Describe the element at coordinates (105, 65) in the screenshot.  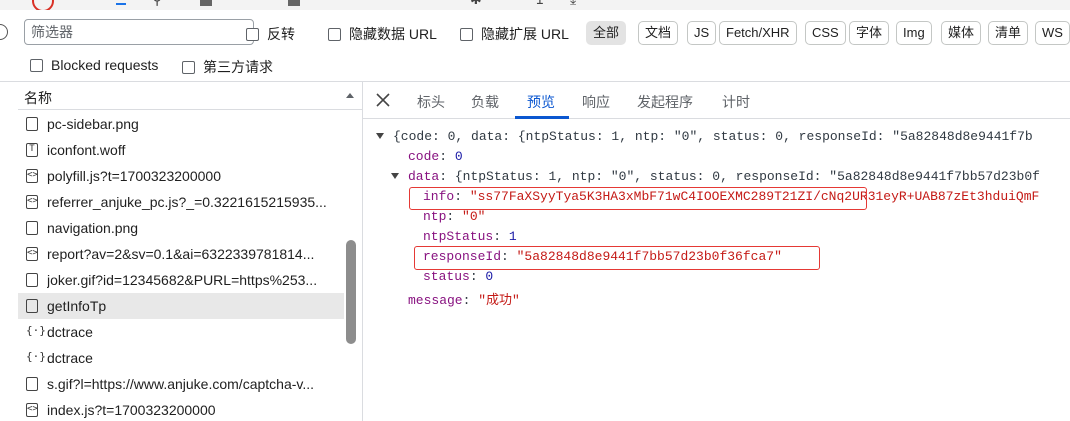
I see `blocked-requests-label: Blocked requests` at that location.